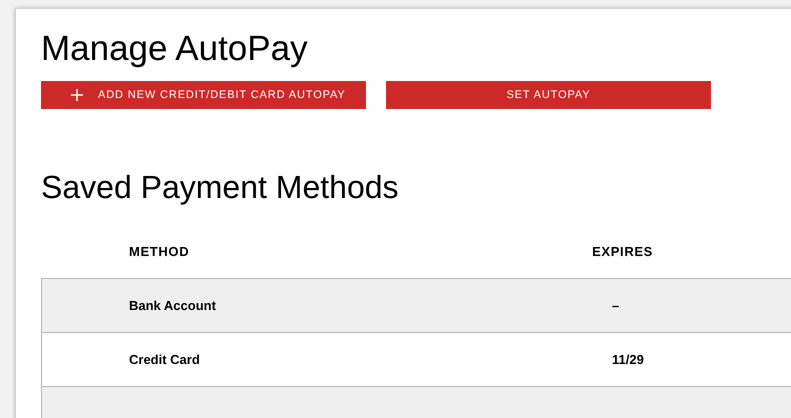  What do you see at coordinates (622, 252) in the screenshot?
I see `column-header: EXPIRES` at bounding box center [622, 252].